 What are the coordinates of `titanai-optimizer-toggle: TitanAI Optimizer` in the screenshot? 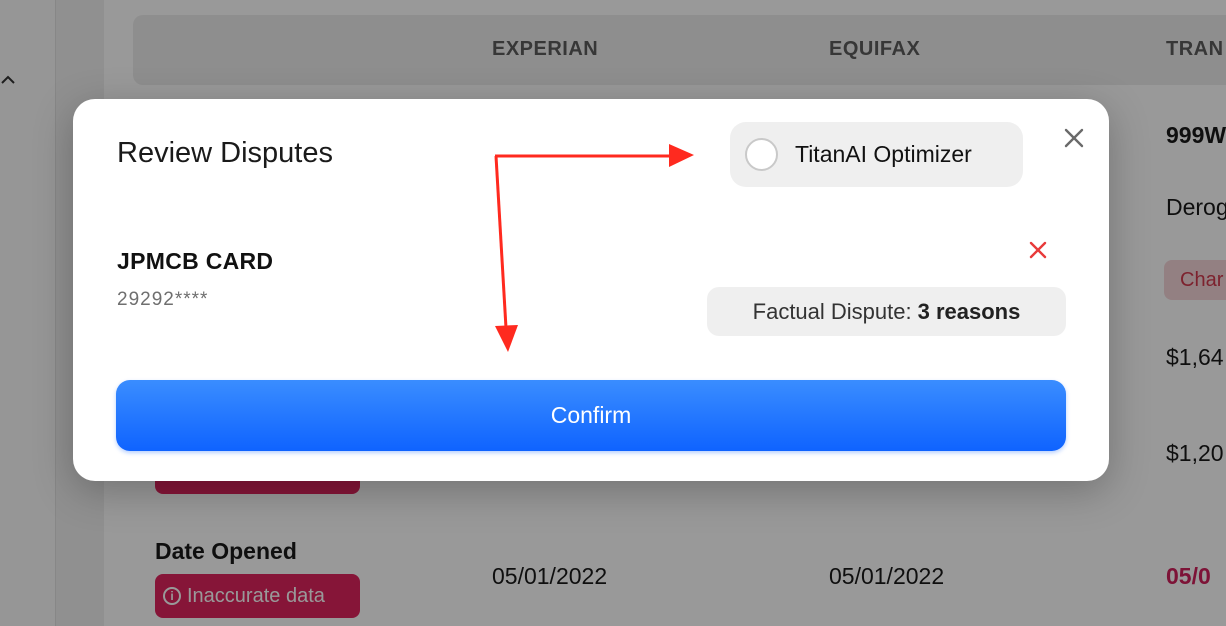 It's located at (876, 154).